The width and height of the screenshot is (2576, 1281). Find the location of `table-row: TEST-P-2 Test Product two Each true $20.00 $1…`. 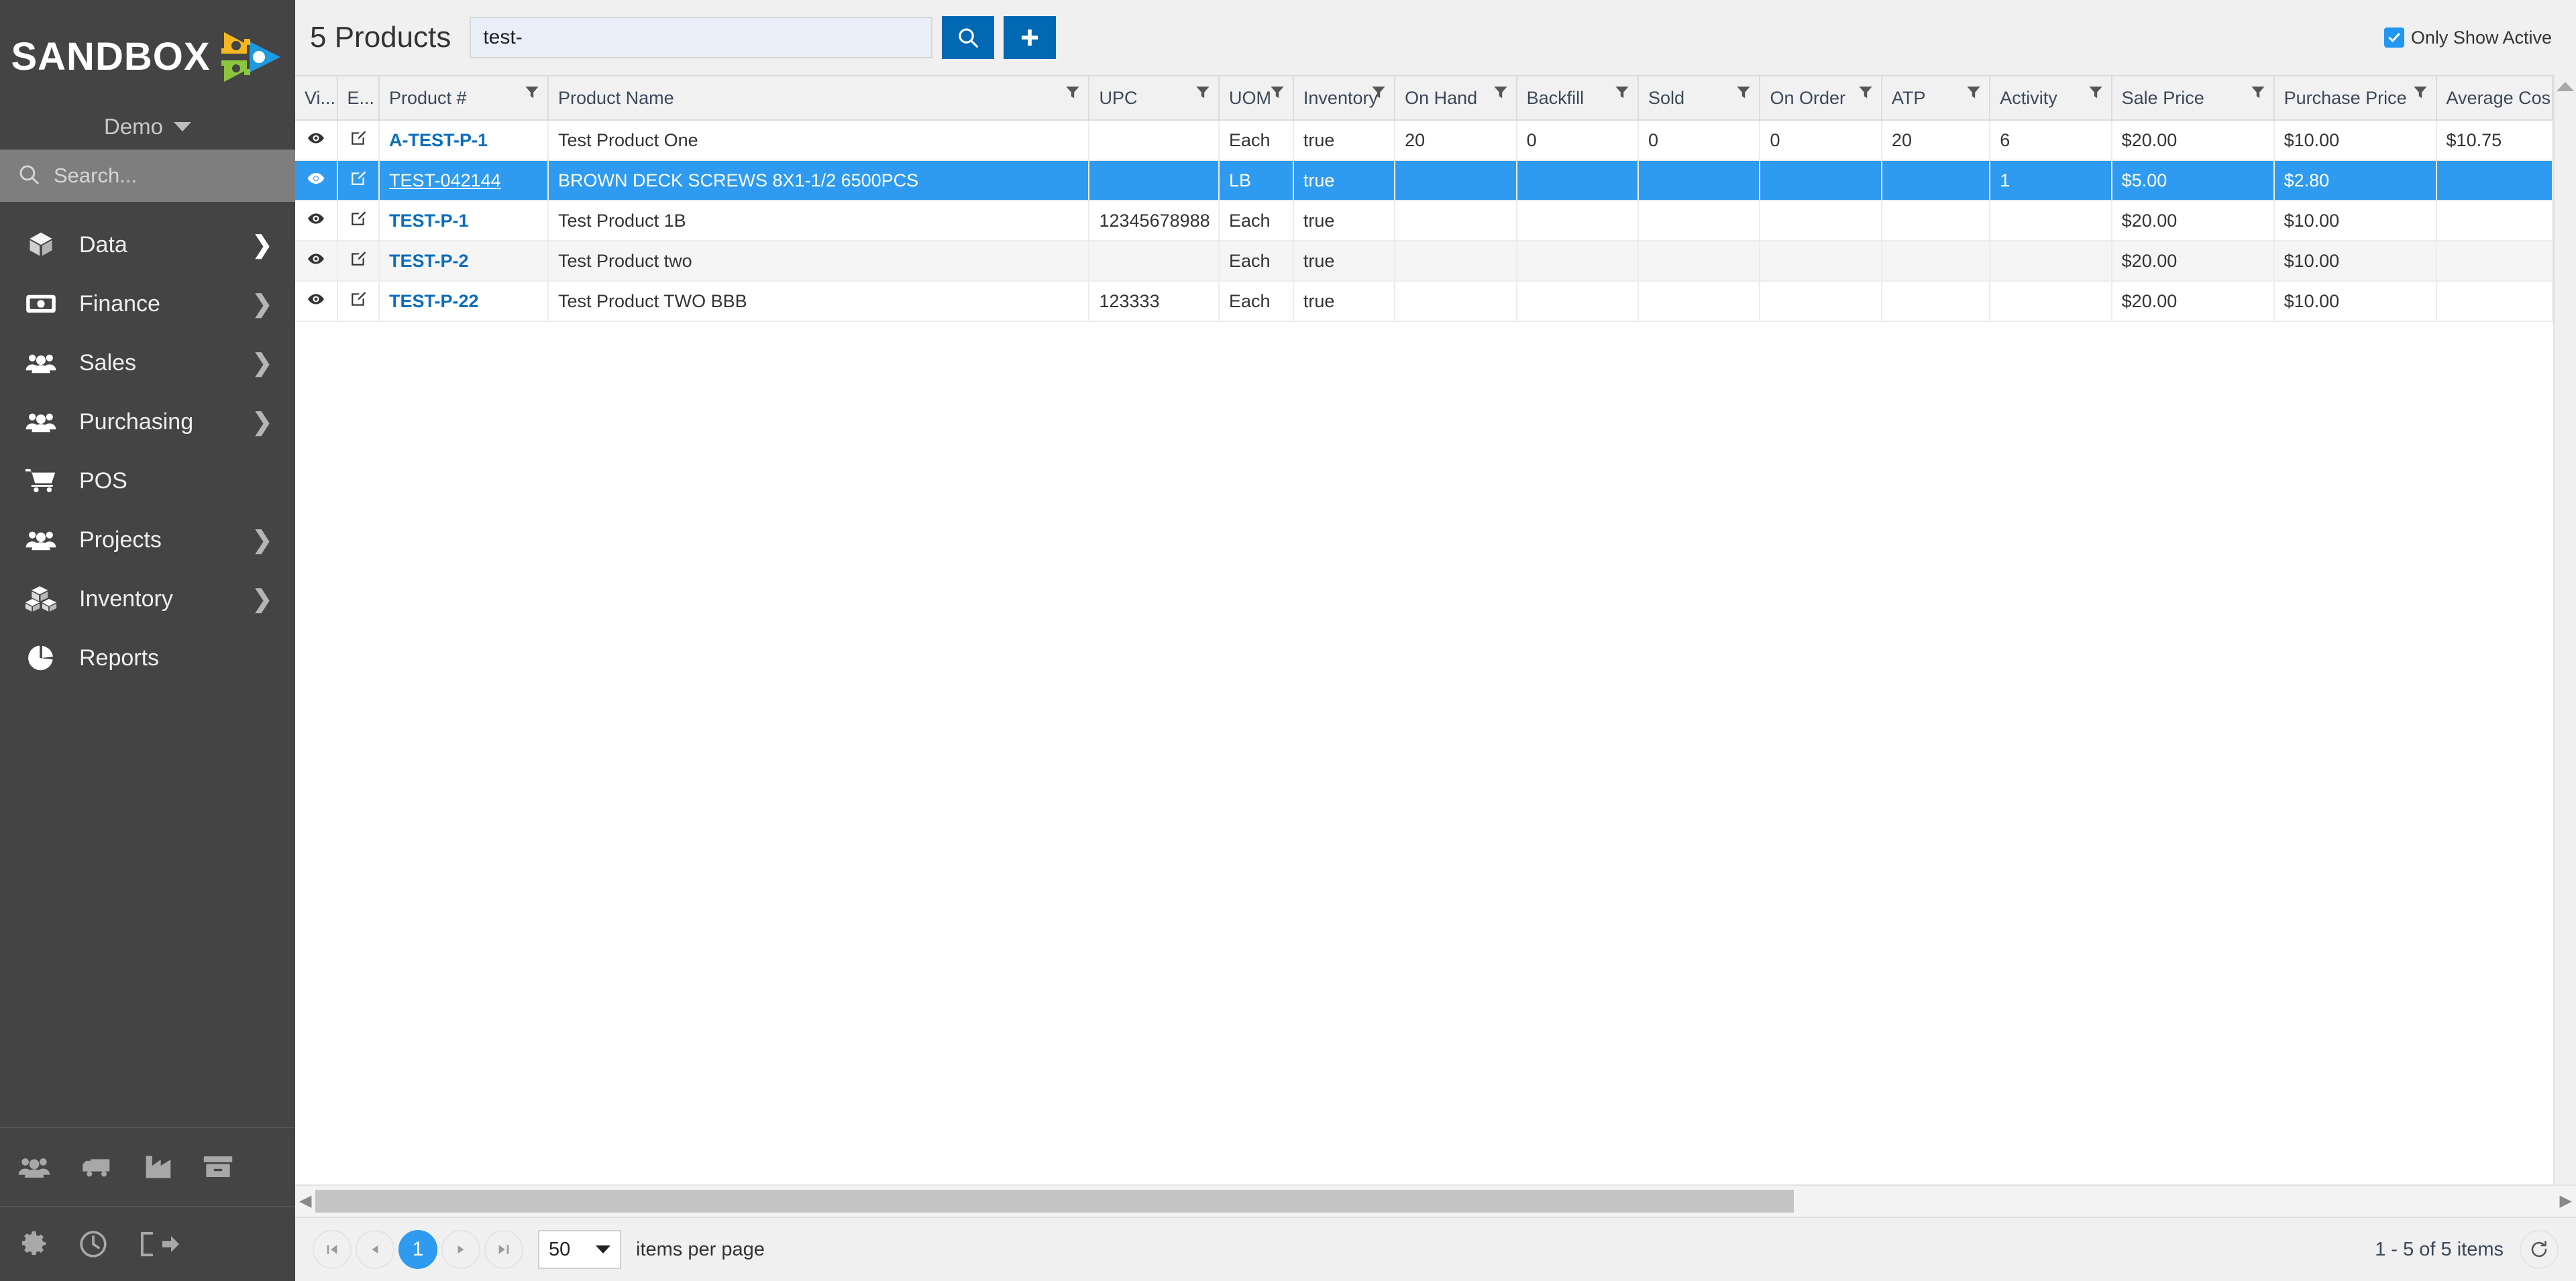

table-row: TEST-P-2 Test Product two Each true $20.00 $1… is located at coordinates (1424, 261).